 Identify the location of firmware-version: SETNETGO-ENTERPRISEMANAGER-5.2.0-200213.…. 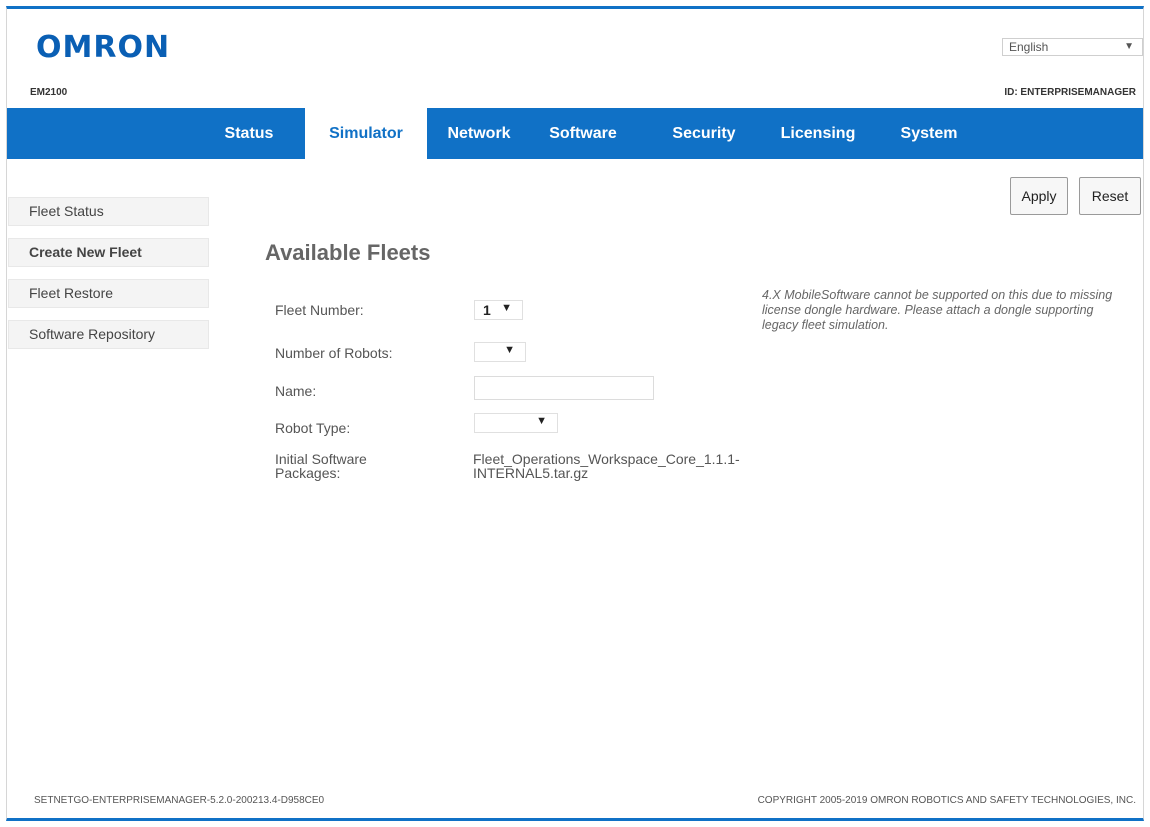
(179, 800).